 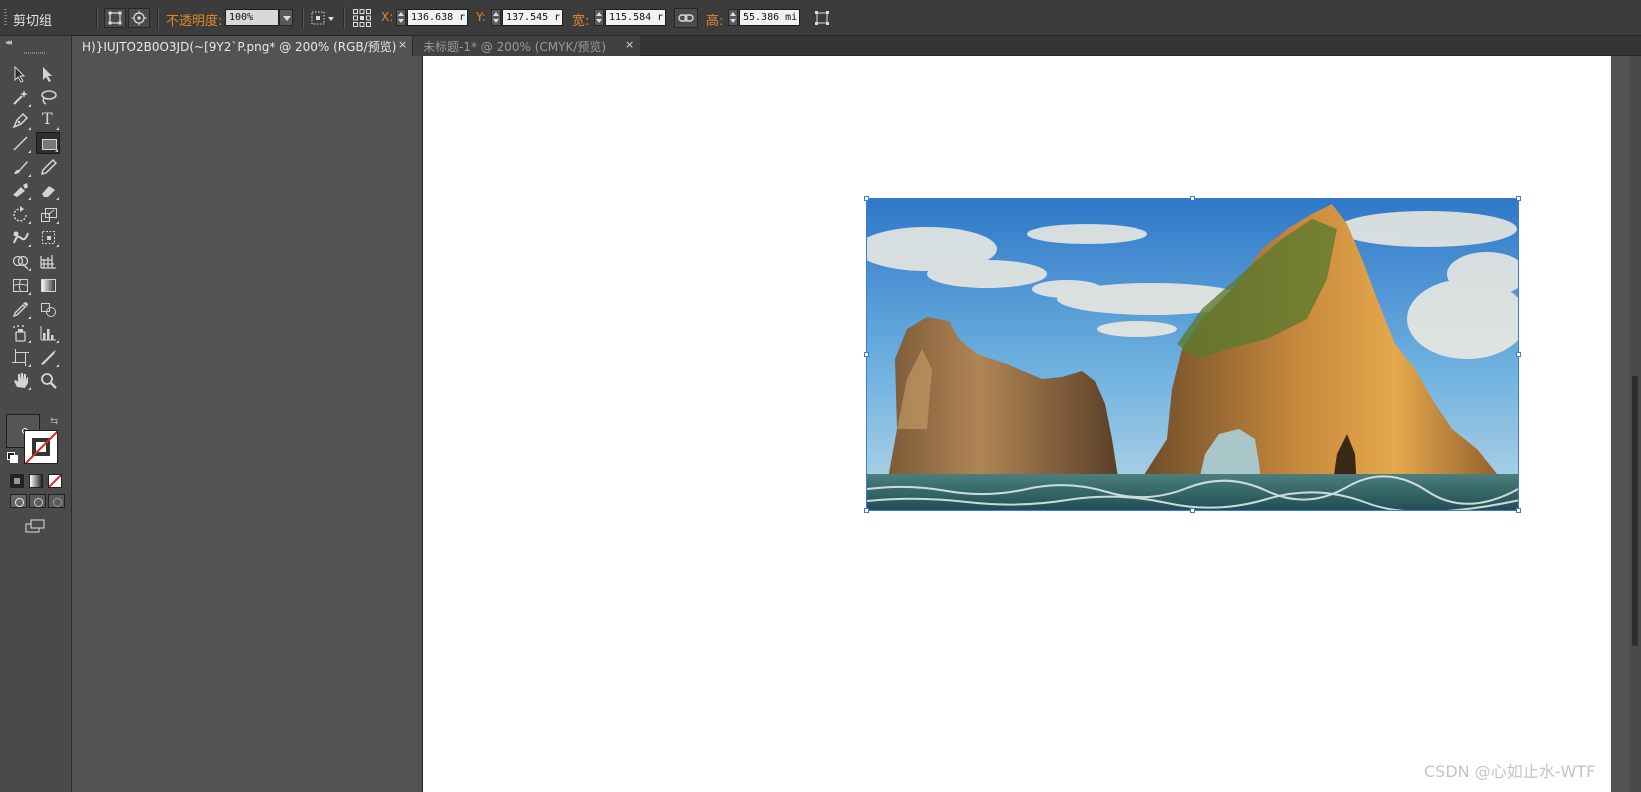 What do you see at coordinates (48, 333) in the screenshot?
I see `column-graph-tool` at bounding box center [48, 333].